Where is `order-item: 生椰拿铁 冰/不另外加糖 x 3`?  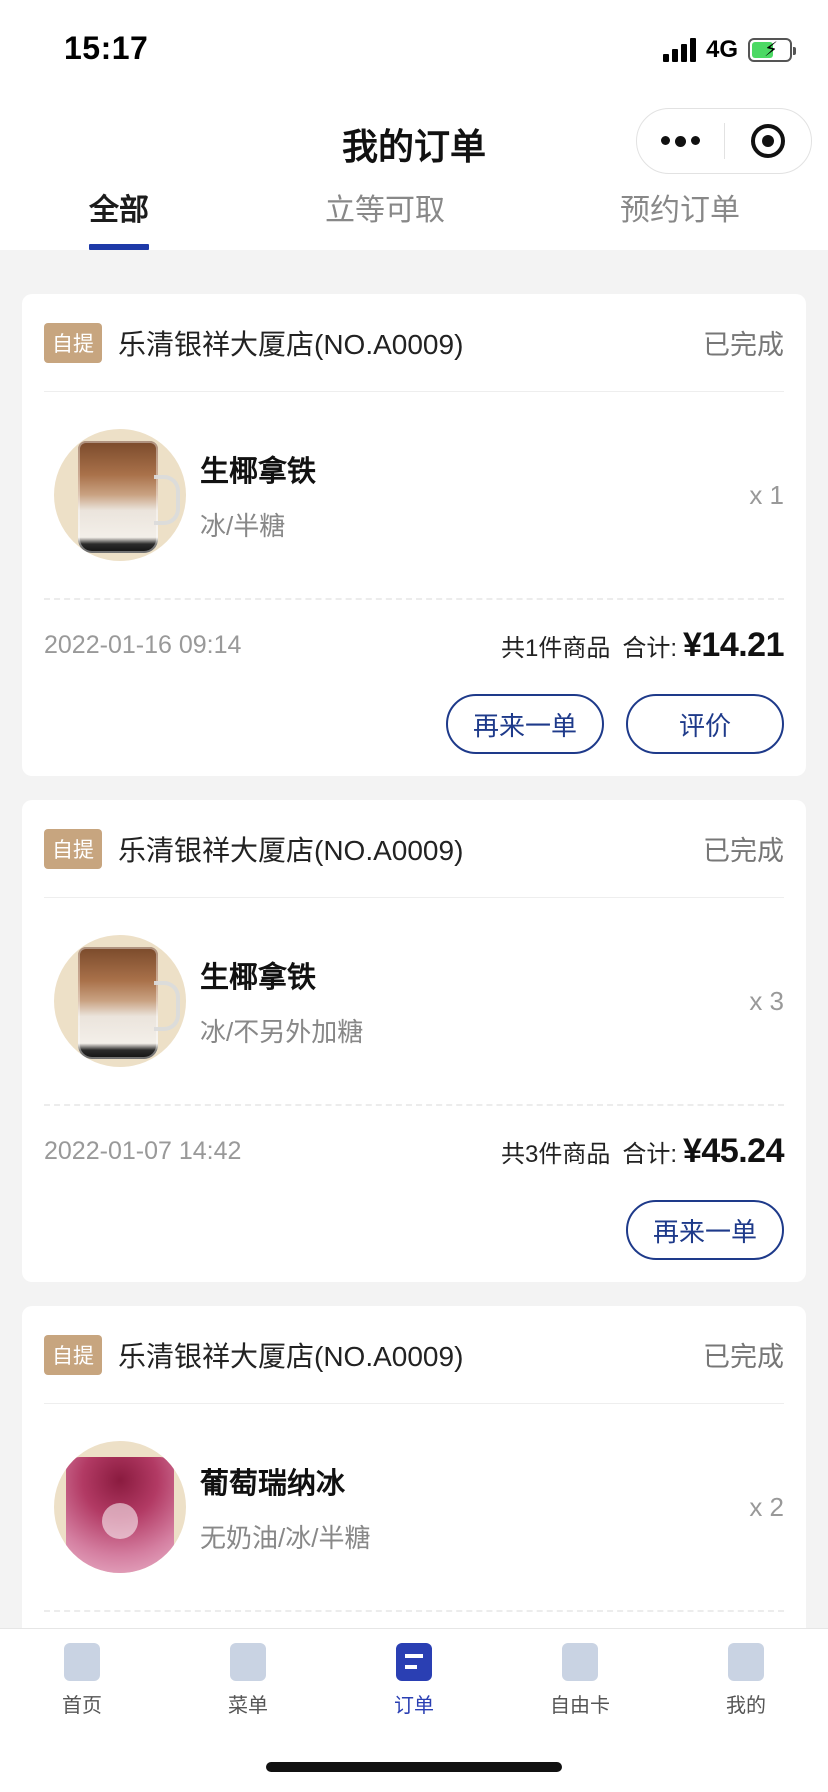 order-item: 生椰拿铁 冰/不另外加糖 x 3 is located at coordinates (414, 1002).